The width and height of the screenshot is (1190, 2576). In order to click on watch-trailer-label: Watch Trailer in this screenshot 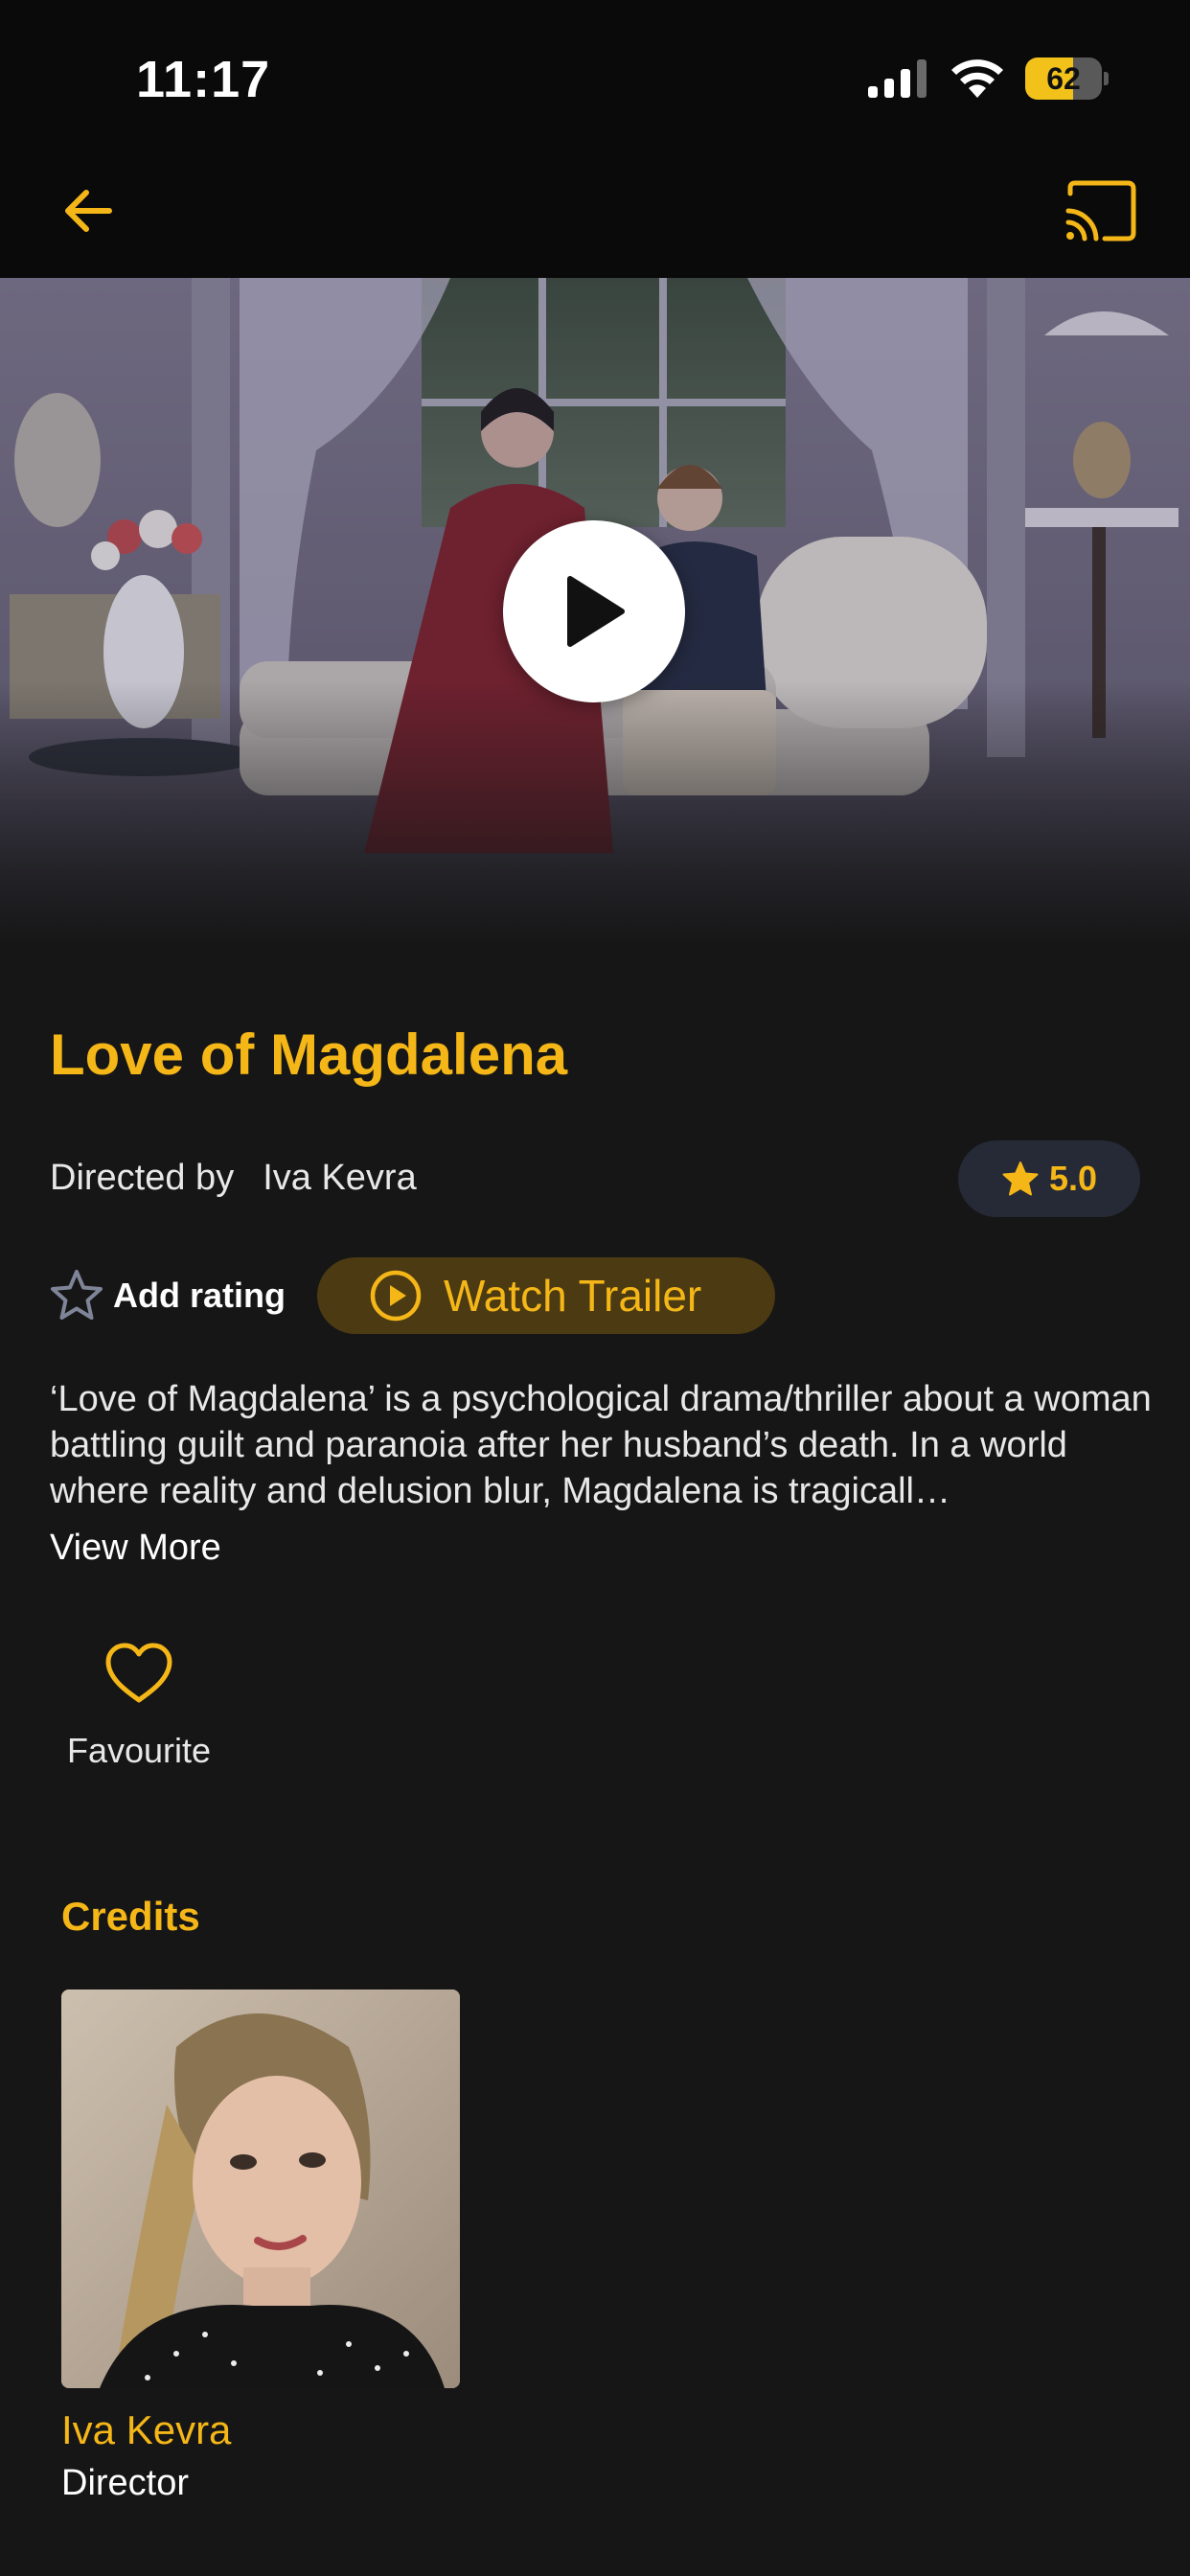, I will do `click(573, 1296)`.